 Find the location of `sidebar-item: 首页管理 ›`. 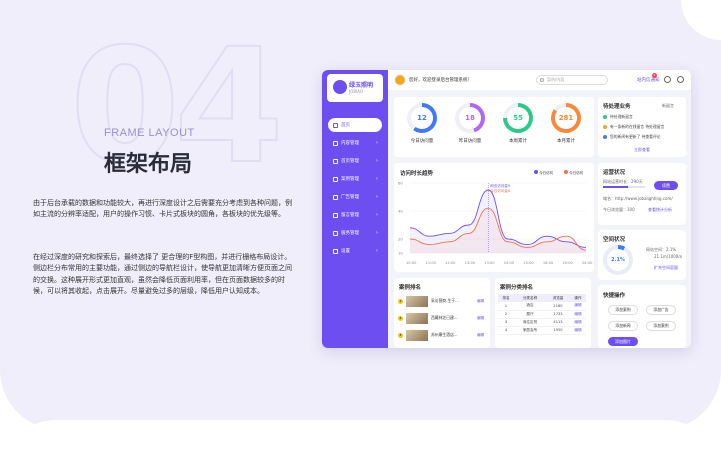

sidebar-item: 首页管理 › is located at coordinates (355, 161).